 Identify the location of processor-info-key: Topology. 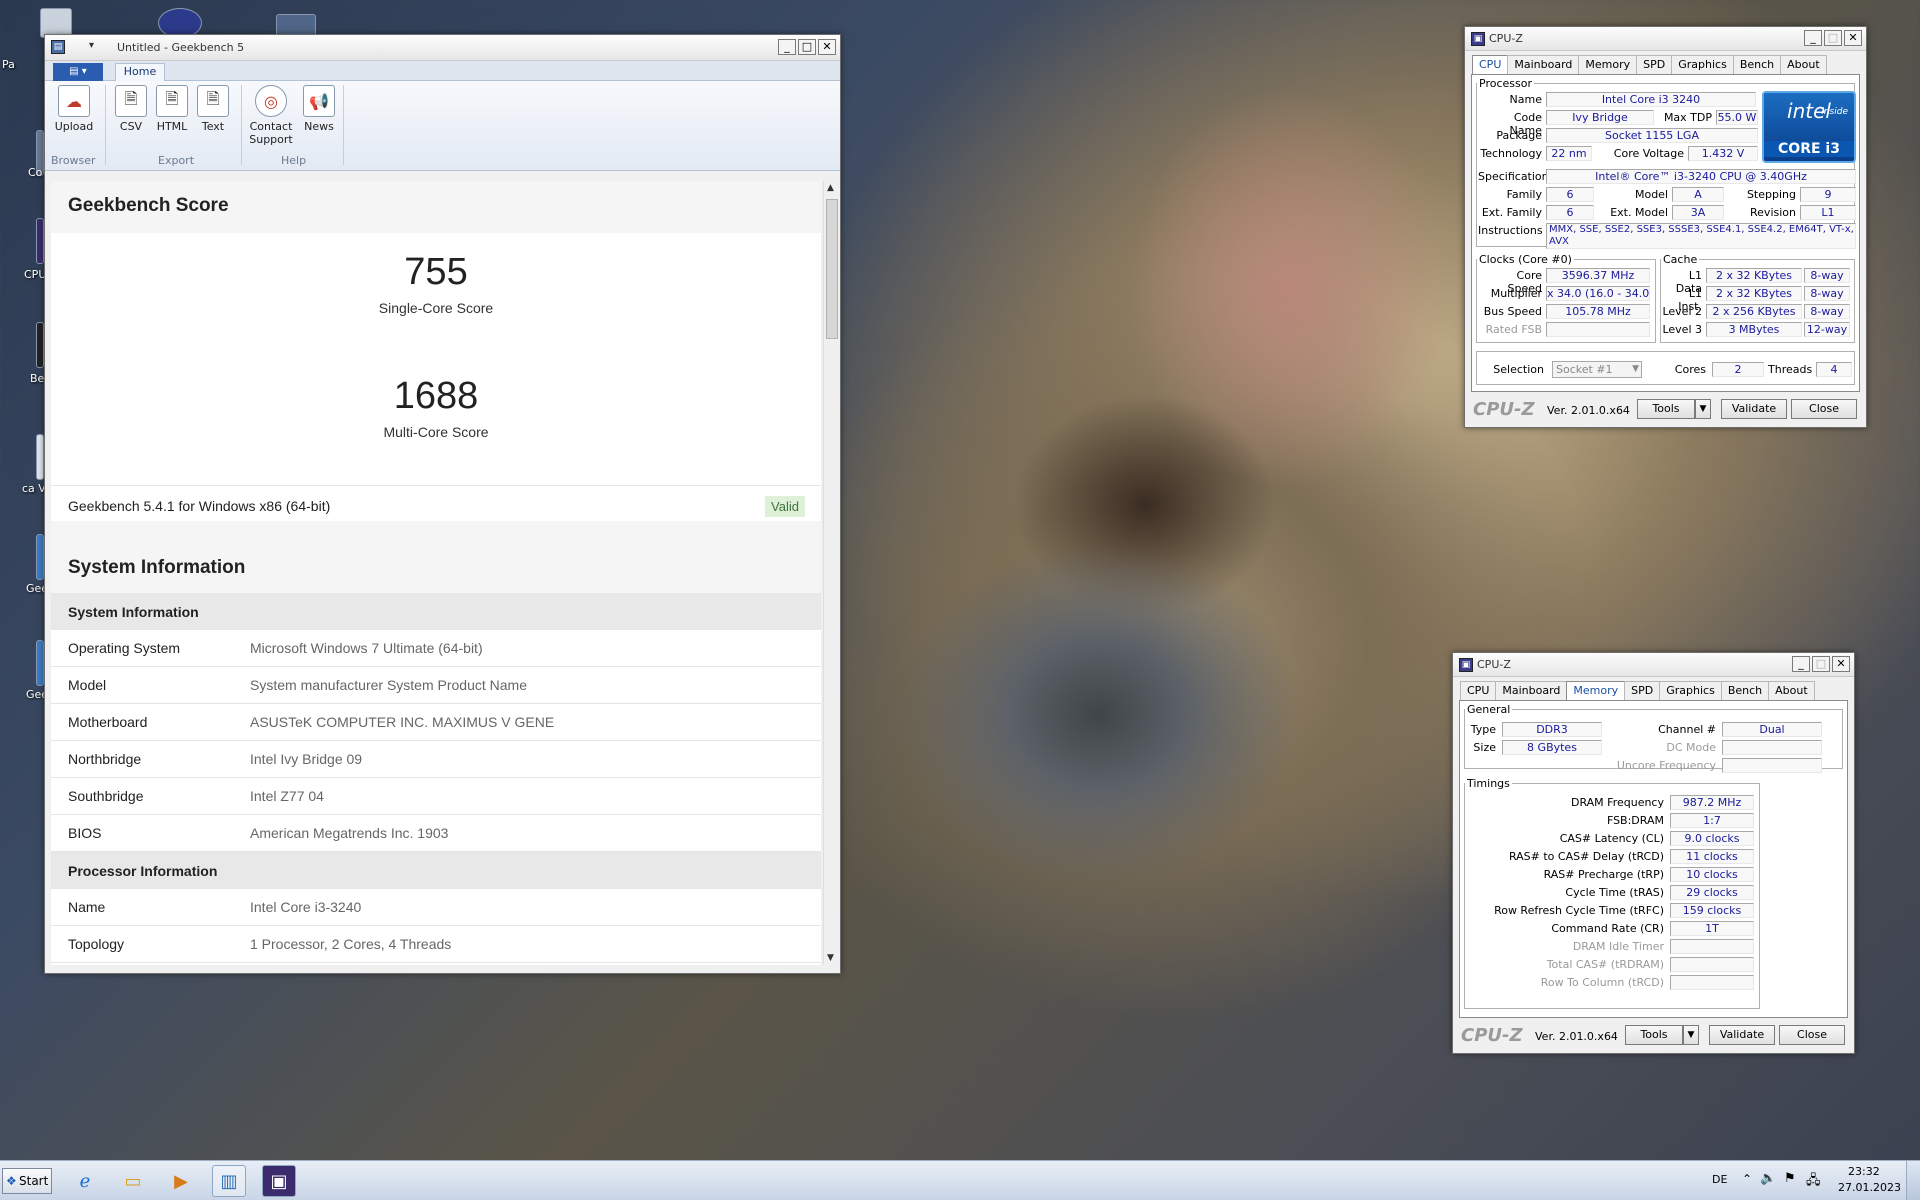
(96, 944).